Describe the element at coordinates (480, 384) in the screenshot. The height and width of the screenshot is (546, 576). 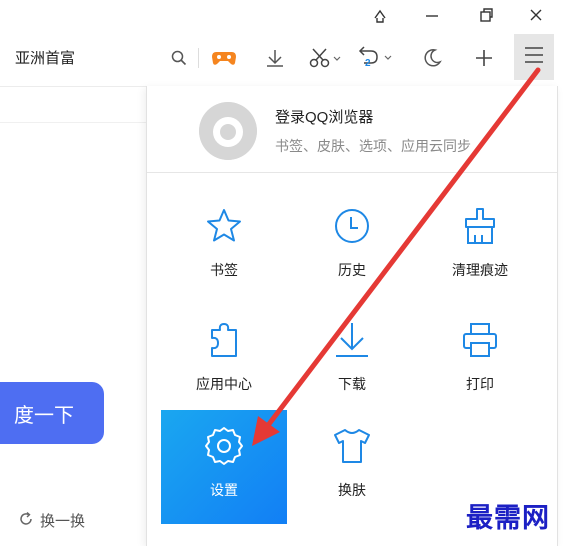
I see `menu-item-label: 打印` at that location.